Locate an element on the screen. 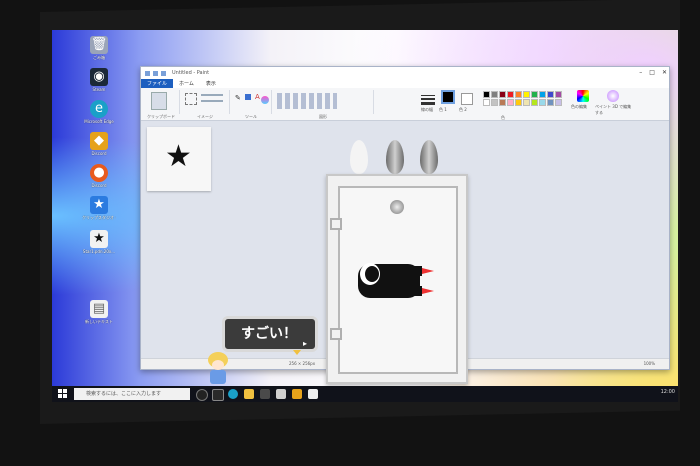 The width and height of the screenshot is (700, 466). steam-icon: ◉ Steam is located at coordinates (99, 80).